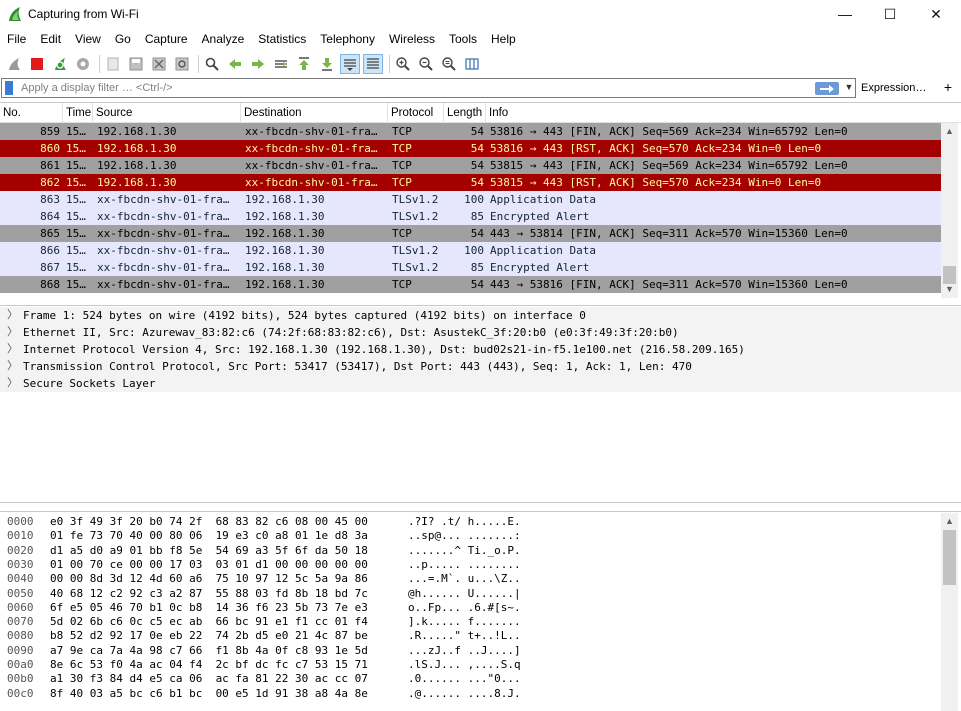 This screenshot has height=711, width=961. Describe the element at coordinates (182, 64) in the screenshot. I see `reload-file-icon` at that location.